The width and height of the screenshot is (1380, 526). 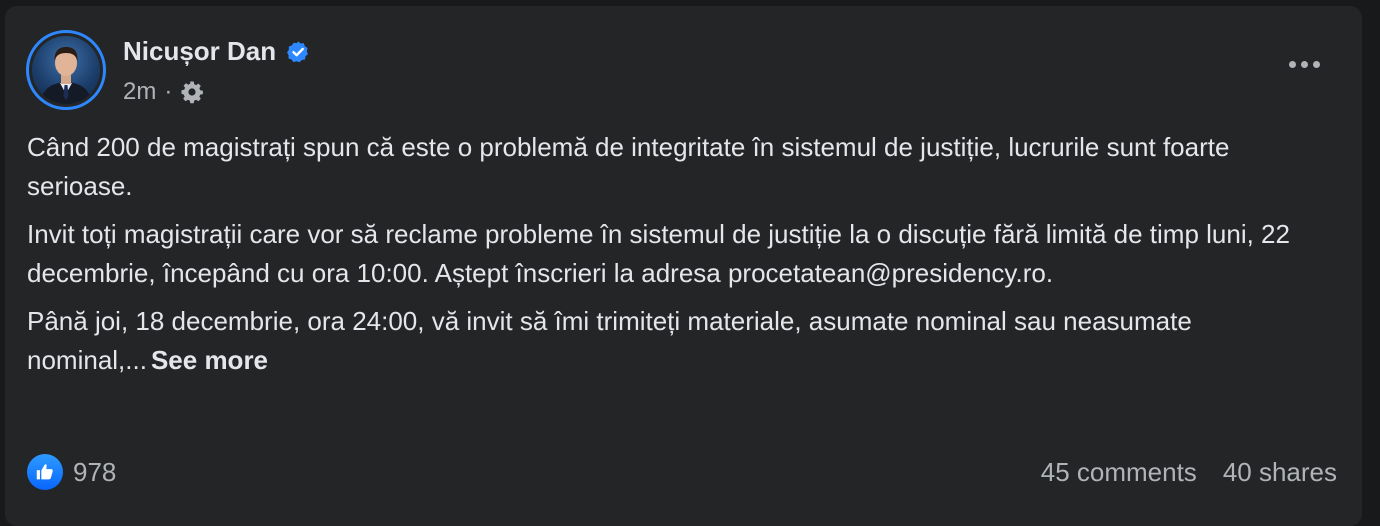 I want to click on engagement-stats: 45 comments 40 shares, so click(x=1189, y=472).